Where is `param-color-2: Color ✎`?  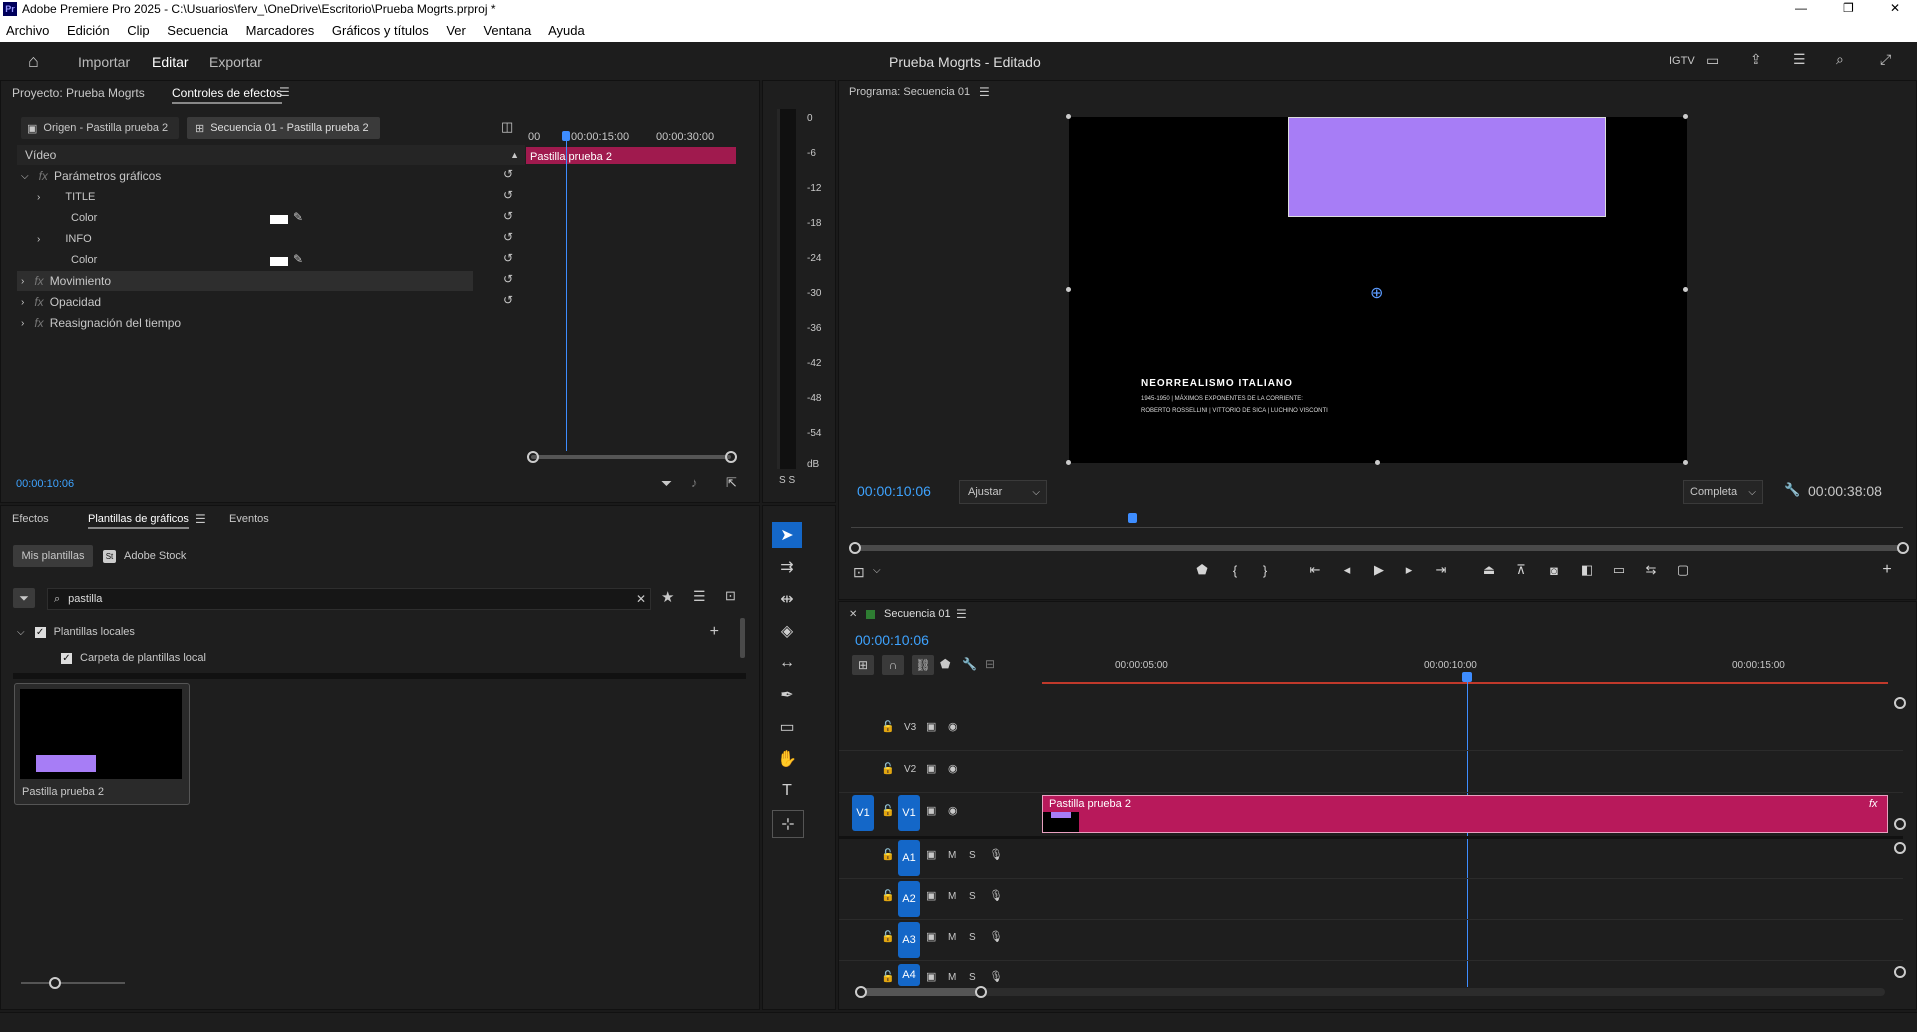 param-color-2: Color ✎ is located at coordinates (271, 260).